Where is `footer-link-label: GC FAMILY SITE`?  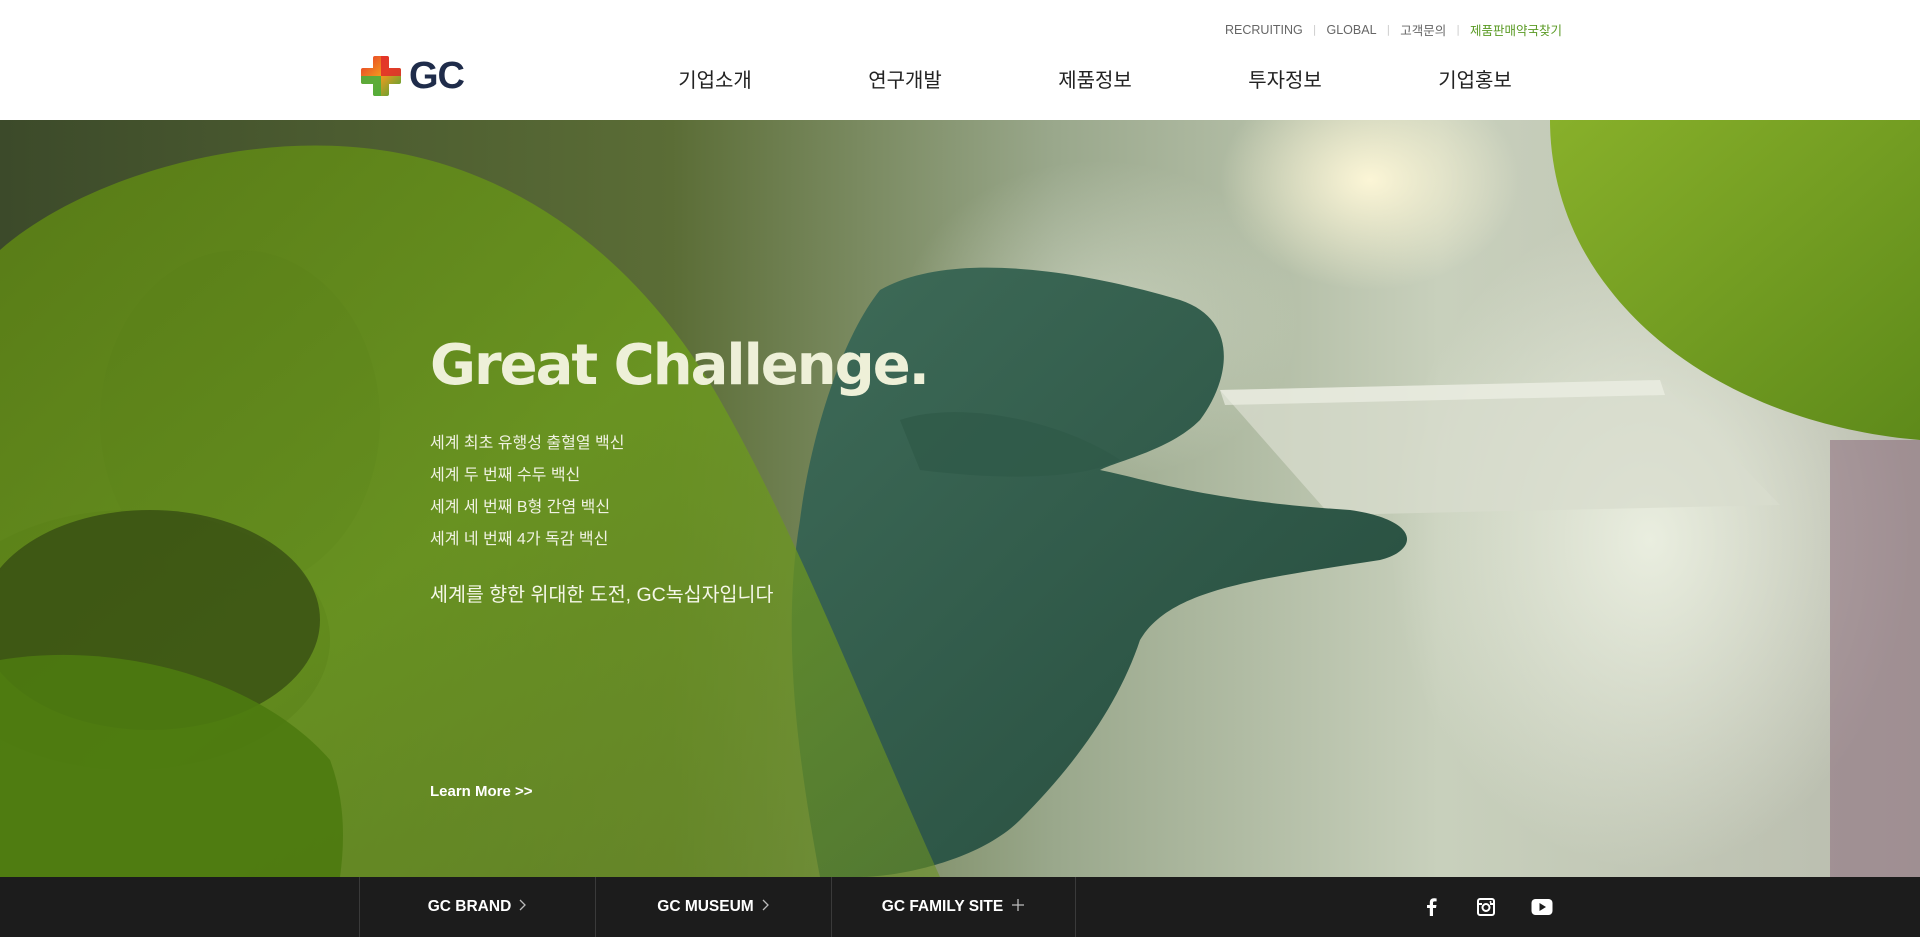
footer-link-label: GC FAMILY SITE is located at coordinates (942, 906).